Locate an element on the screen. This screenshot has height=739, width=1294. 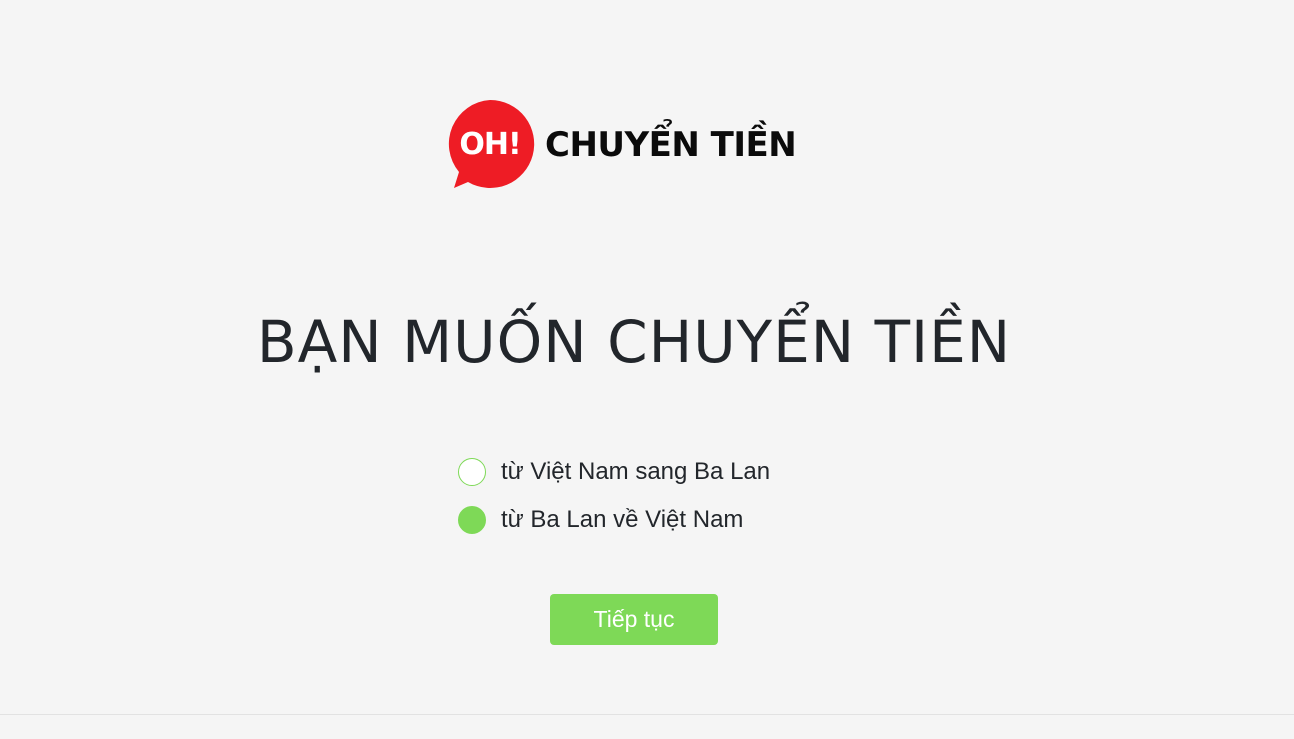
continue-button: Tiếp tục is located at coordinates (634, 619).